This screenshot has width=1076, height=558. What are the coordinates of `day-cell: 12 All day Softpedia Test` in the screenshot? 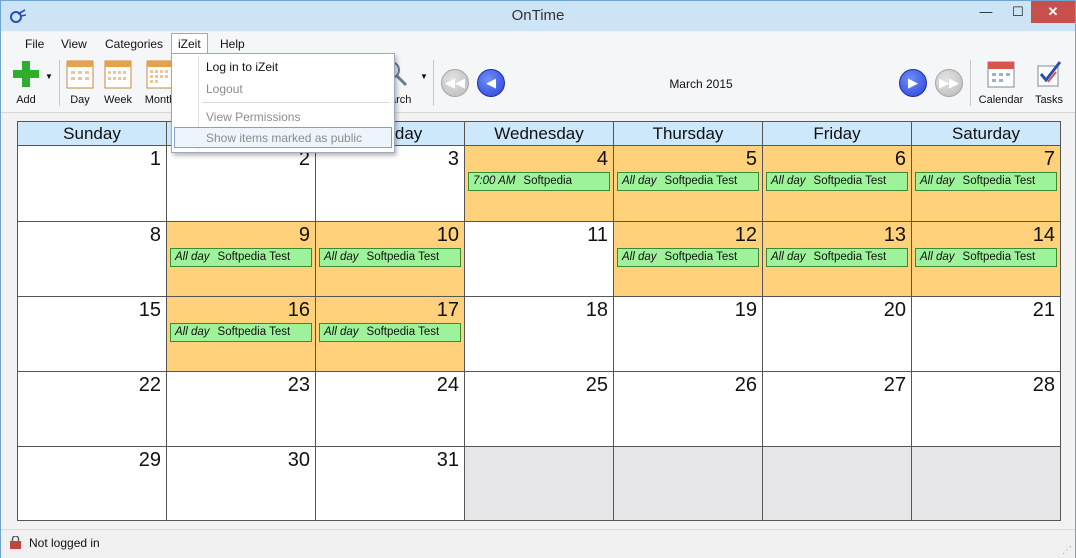 It's located at (688, 259).